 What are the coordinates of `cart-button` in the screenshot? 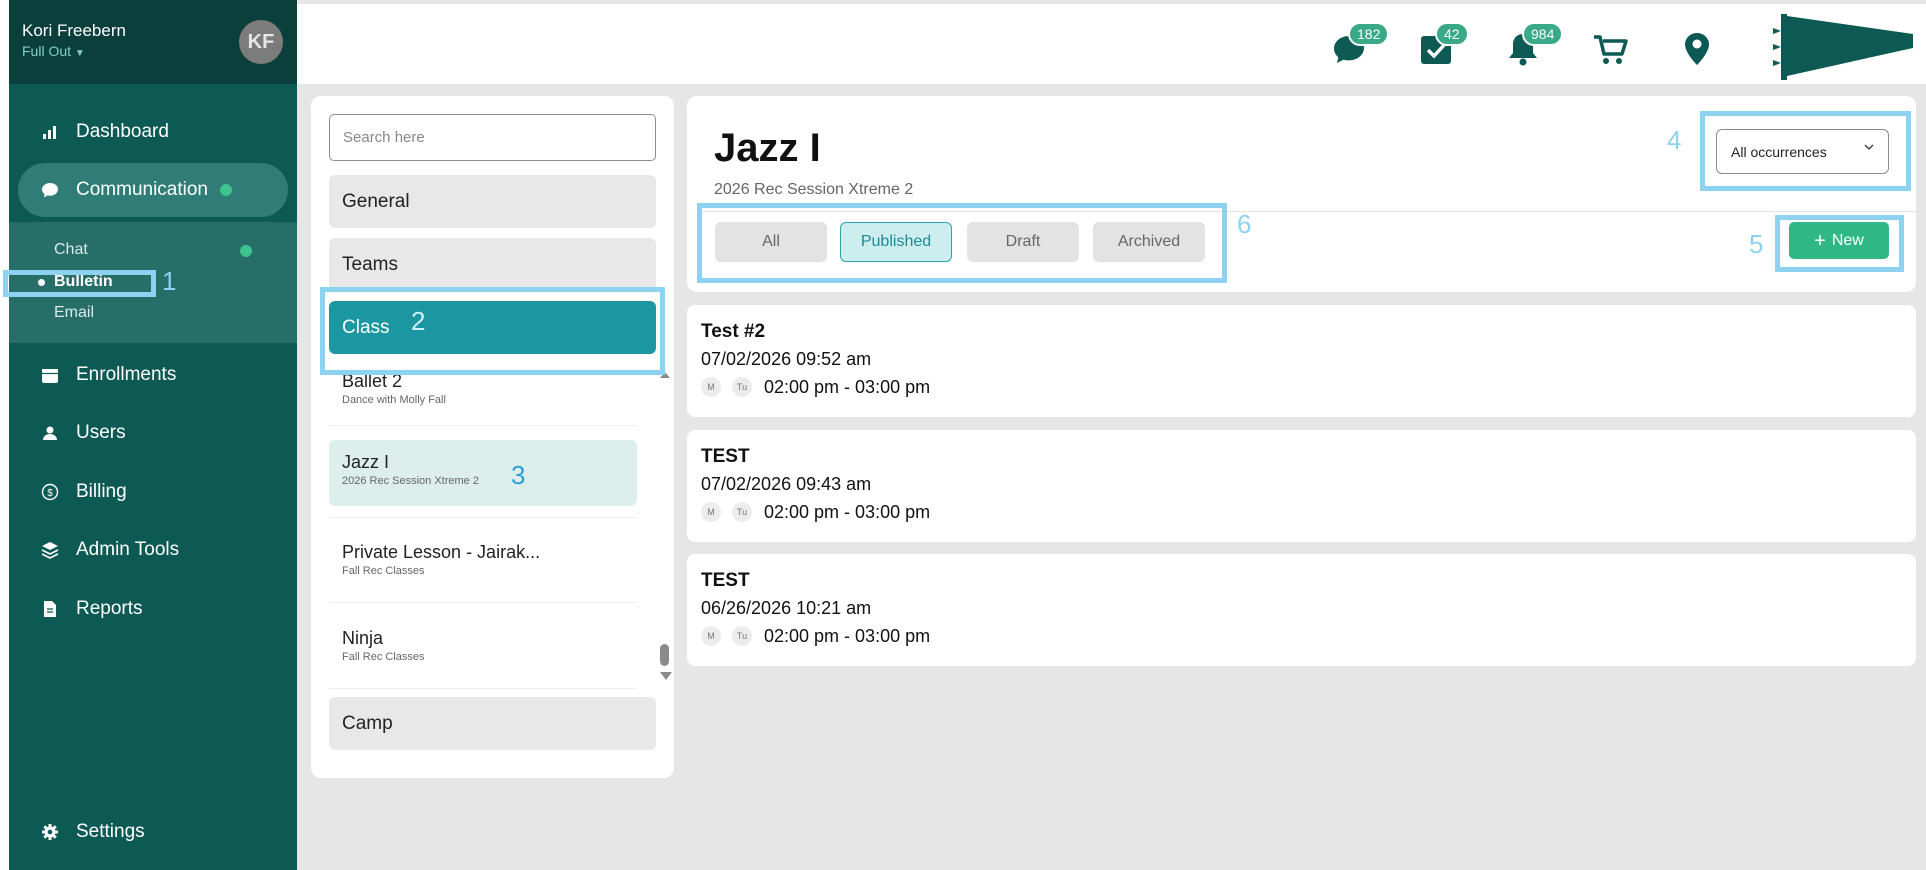 It's located at (1610, 49).